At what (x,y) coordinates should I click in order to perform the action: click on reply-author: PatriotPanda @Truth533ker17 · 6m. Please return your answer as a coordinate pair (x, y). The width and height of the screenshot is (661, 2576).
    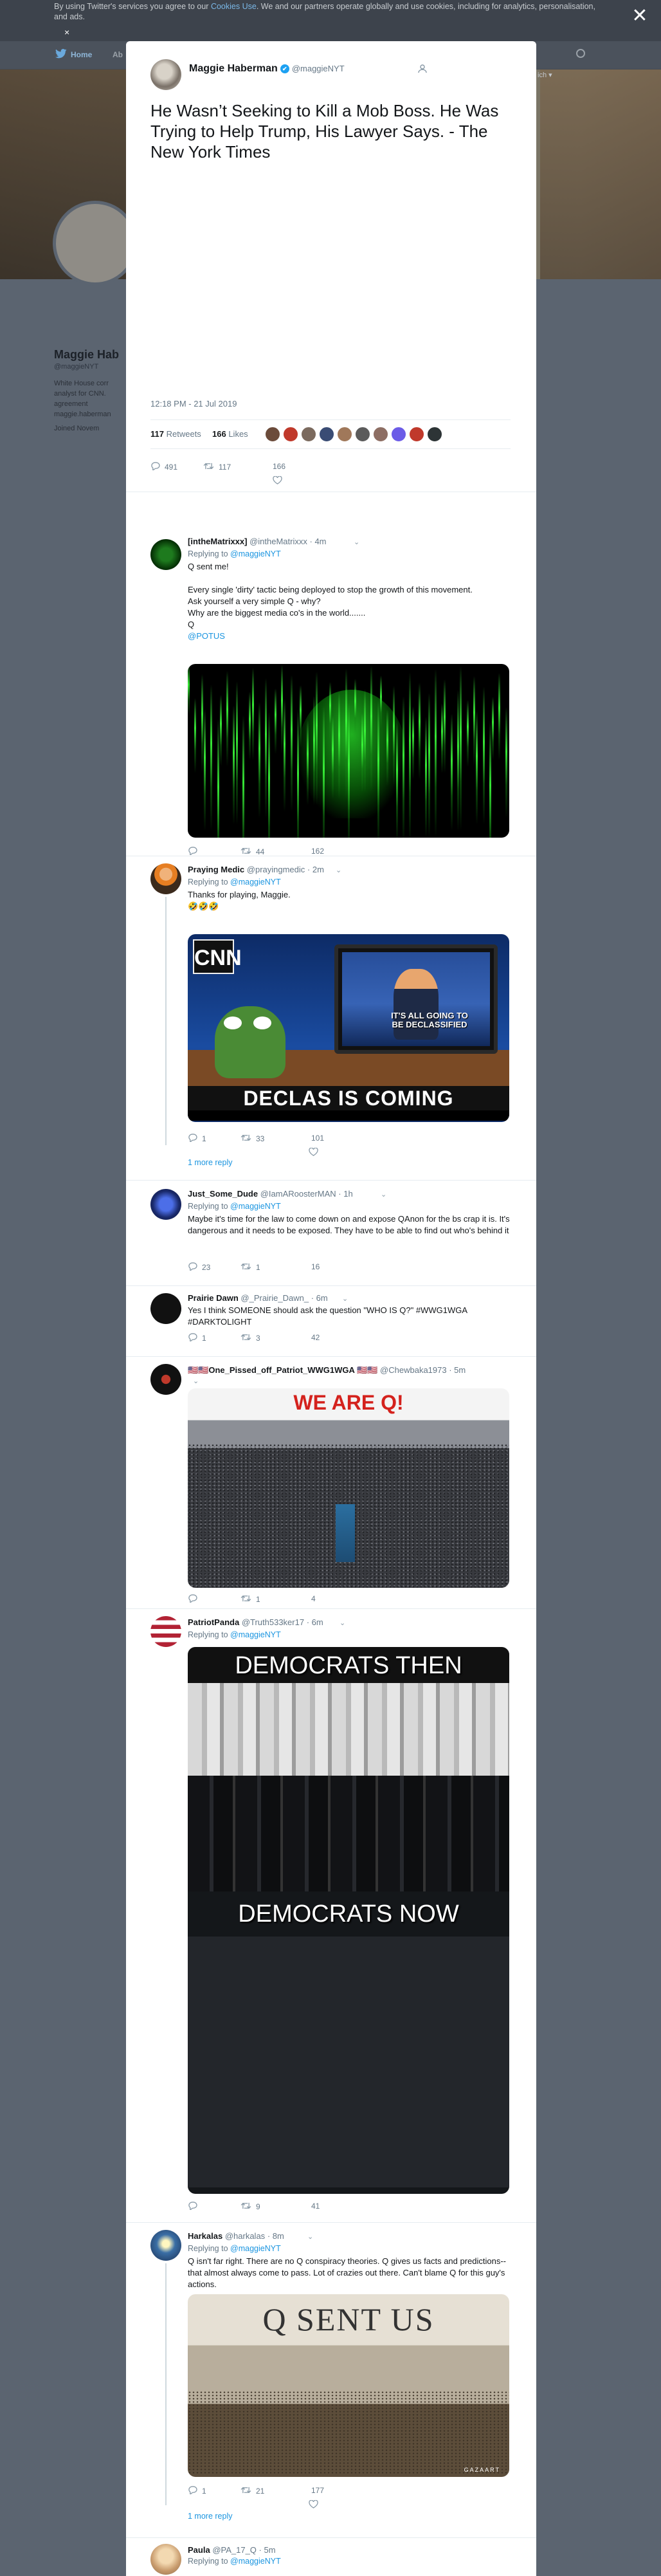
    Looking at the image, I should click on (256, 1622).